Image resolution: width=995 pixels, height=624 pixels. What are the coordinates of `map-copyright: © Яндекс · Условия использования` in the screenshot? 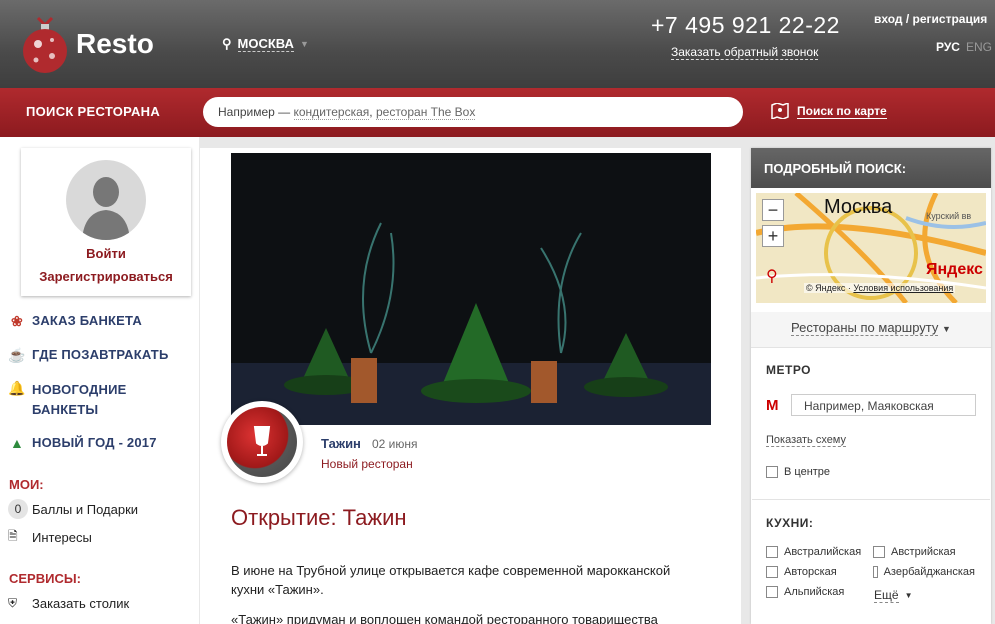 It's located at (880, 288).